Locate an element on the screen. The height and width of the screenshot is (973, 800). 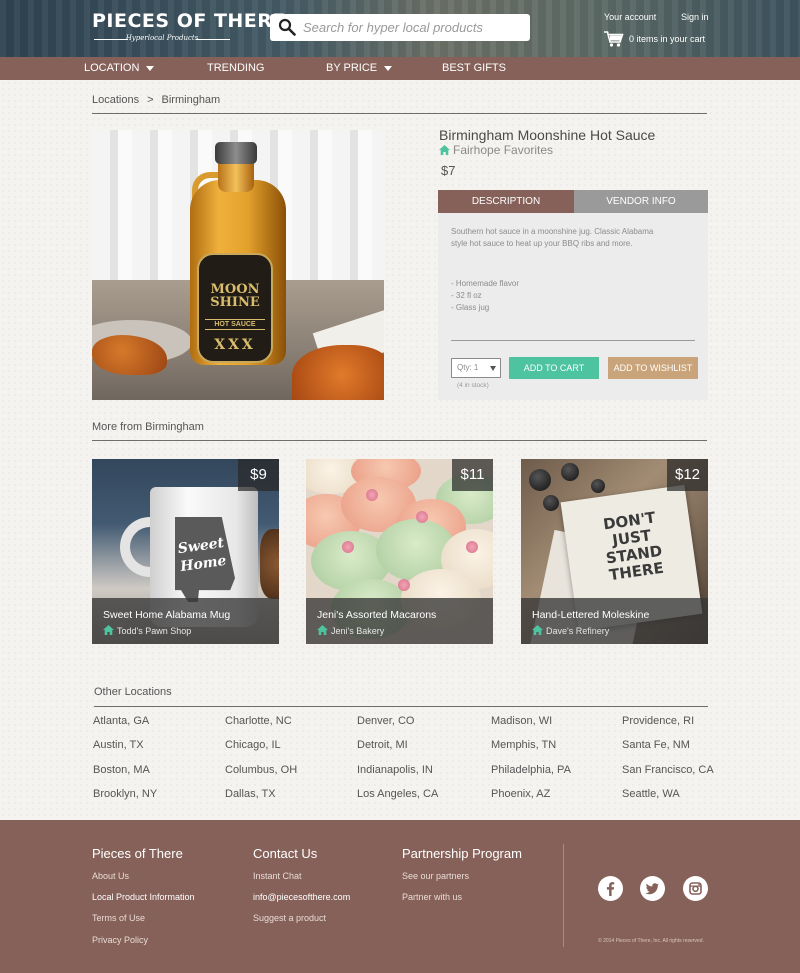
location-link: Chicago, IL is located at coordinates (253, 745).